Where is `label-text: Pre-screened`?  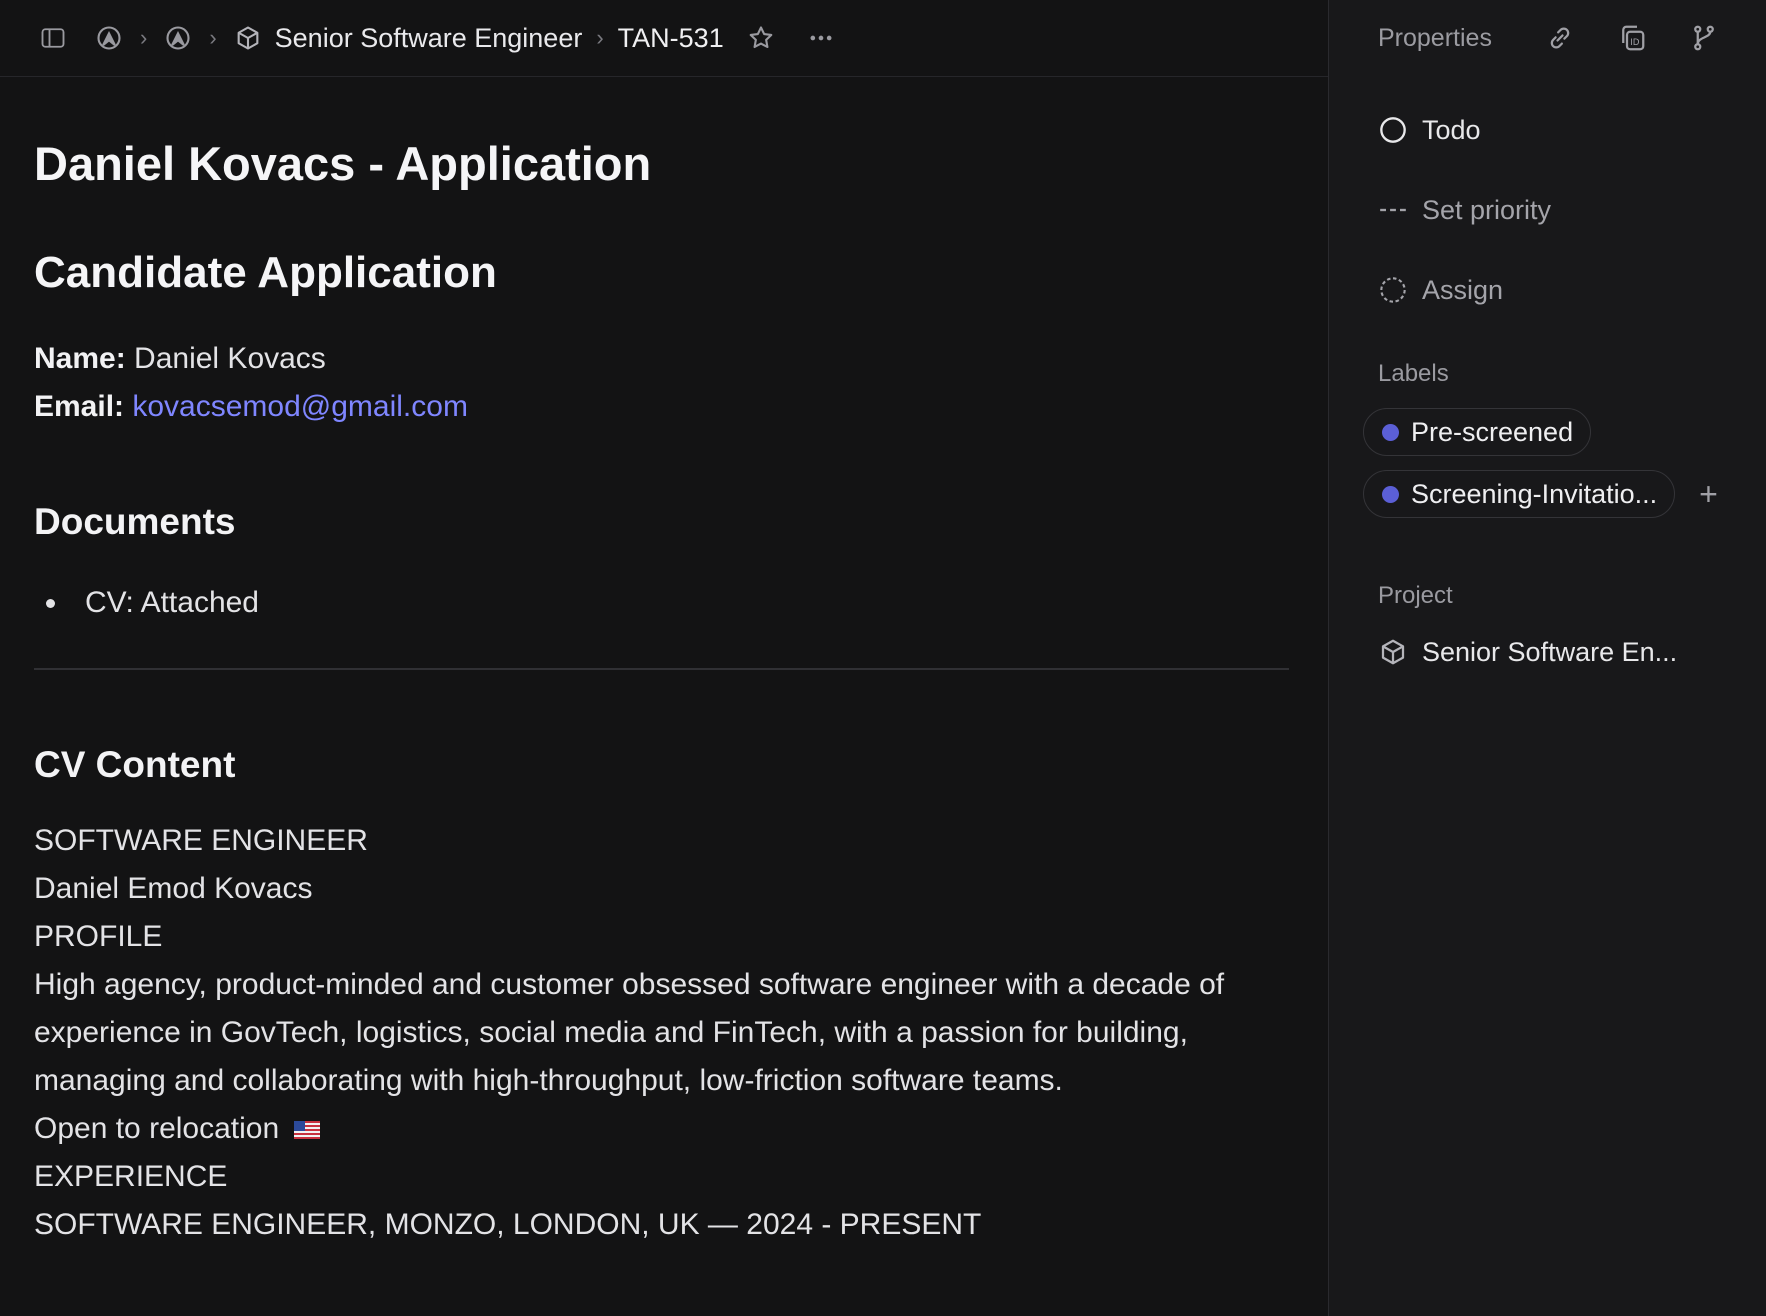 label-text: Pre-screened is located at coordinates (1492, 431).